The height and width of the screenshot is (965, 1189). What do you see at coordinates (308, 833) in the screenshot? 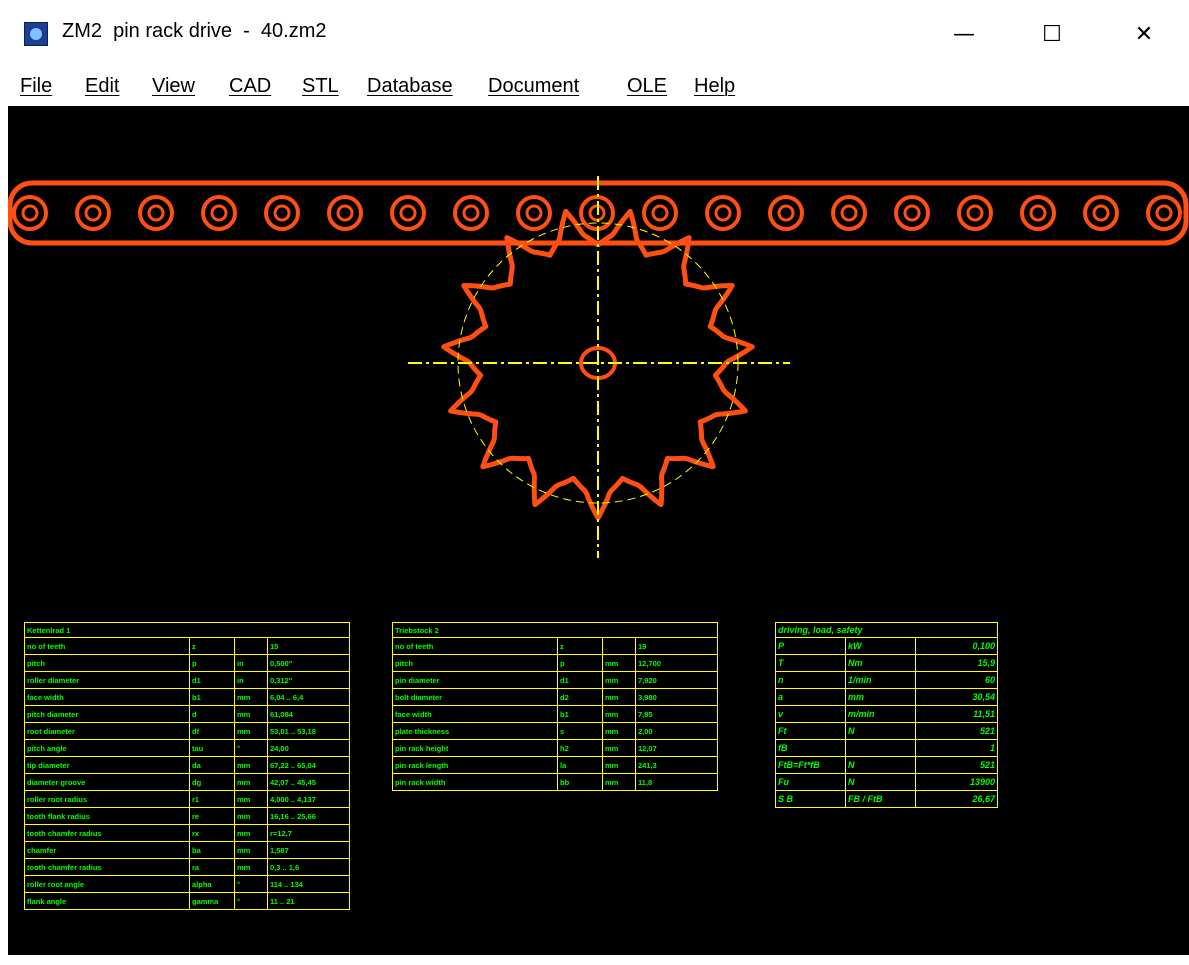
I see `sprocket-table-cell: r=12,7` at bounding box center [308, 833].